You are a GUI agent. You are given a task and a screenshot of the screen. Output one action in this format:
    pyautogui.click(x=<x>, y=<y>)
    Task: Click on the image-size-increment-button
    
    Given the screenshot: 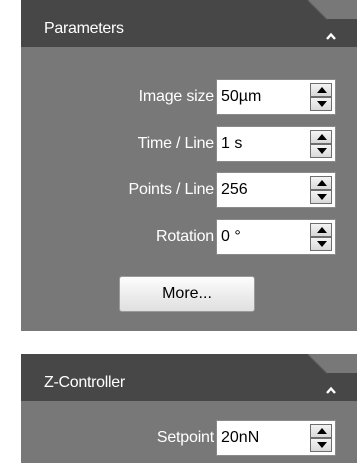 What is the action you would take?
    pyautogui.click(x=321, y=90)
    